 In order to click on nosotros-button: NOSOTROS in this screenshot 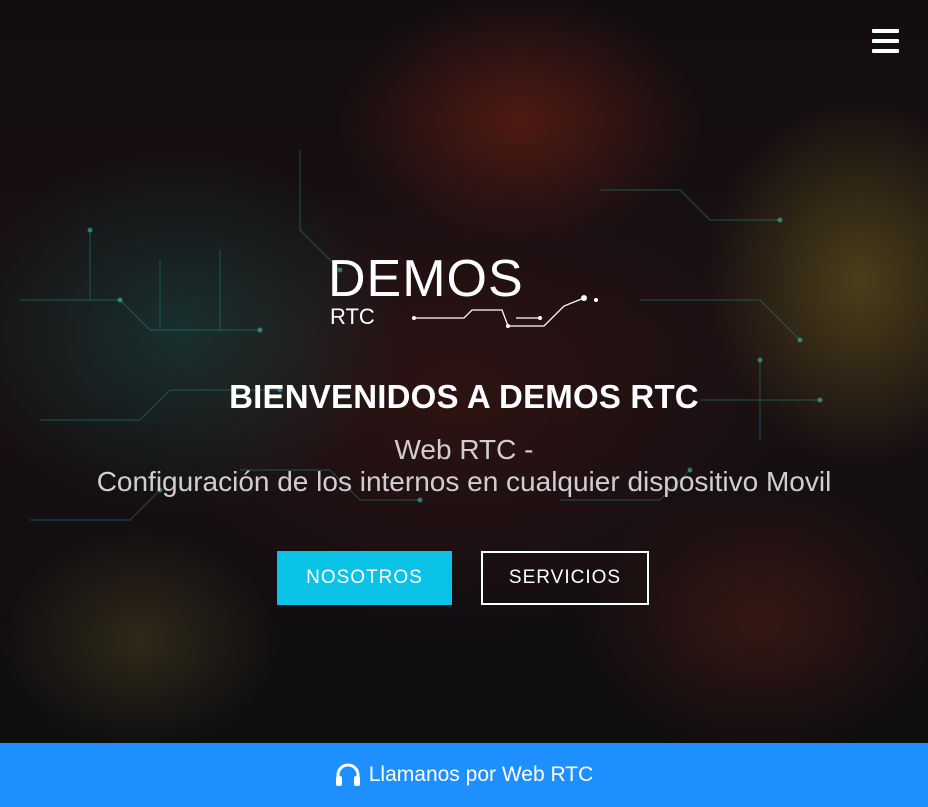, I will do `click(364, 578)`.